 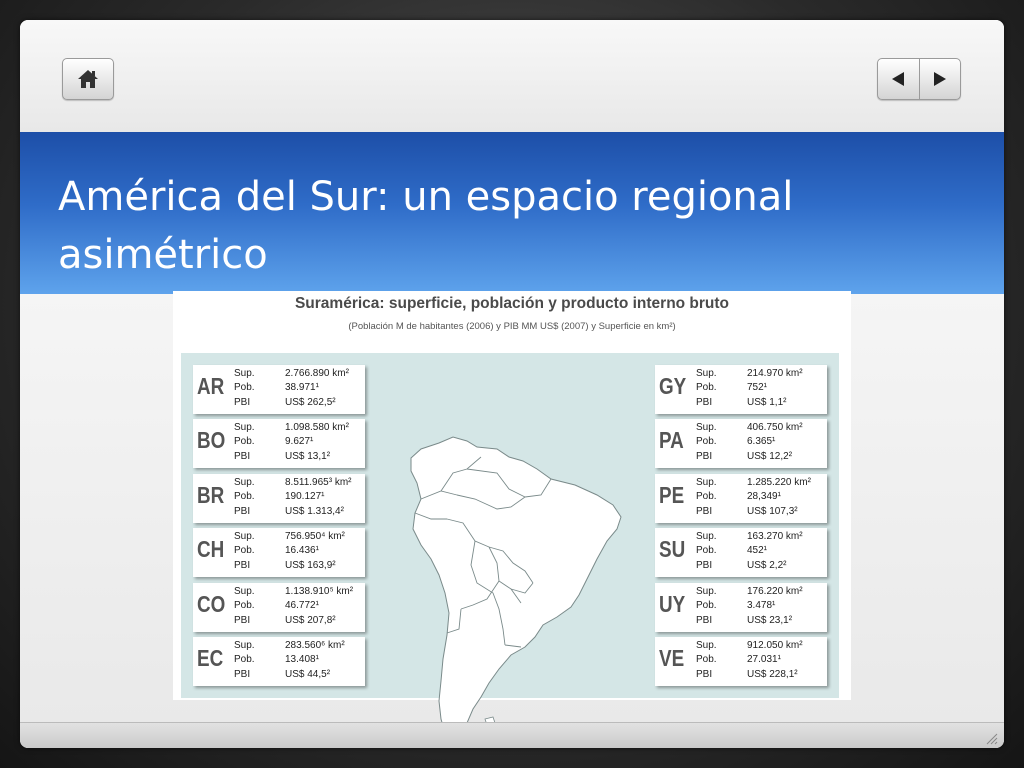 What do you see at coordinates (210, 658) in the screenshot?
I see `country-code: EC` at bounding box center [210, 658].